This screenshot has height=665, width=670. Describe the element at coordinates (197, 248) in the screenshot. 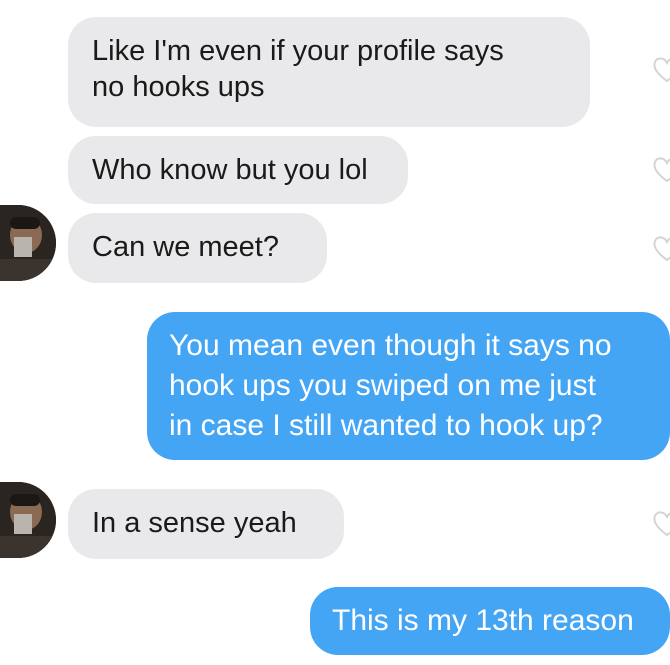

I see `message-bubble-received: Can we meet?` at that location.